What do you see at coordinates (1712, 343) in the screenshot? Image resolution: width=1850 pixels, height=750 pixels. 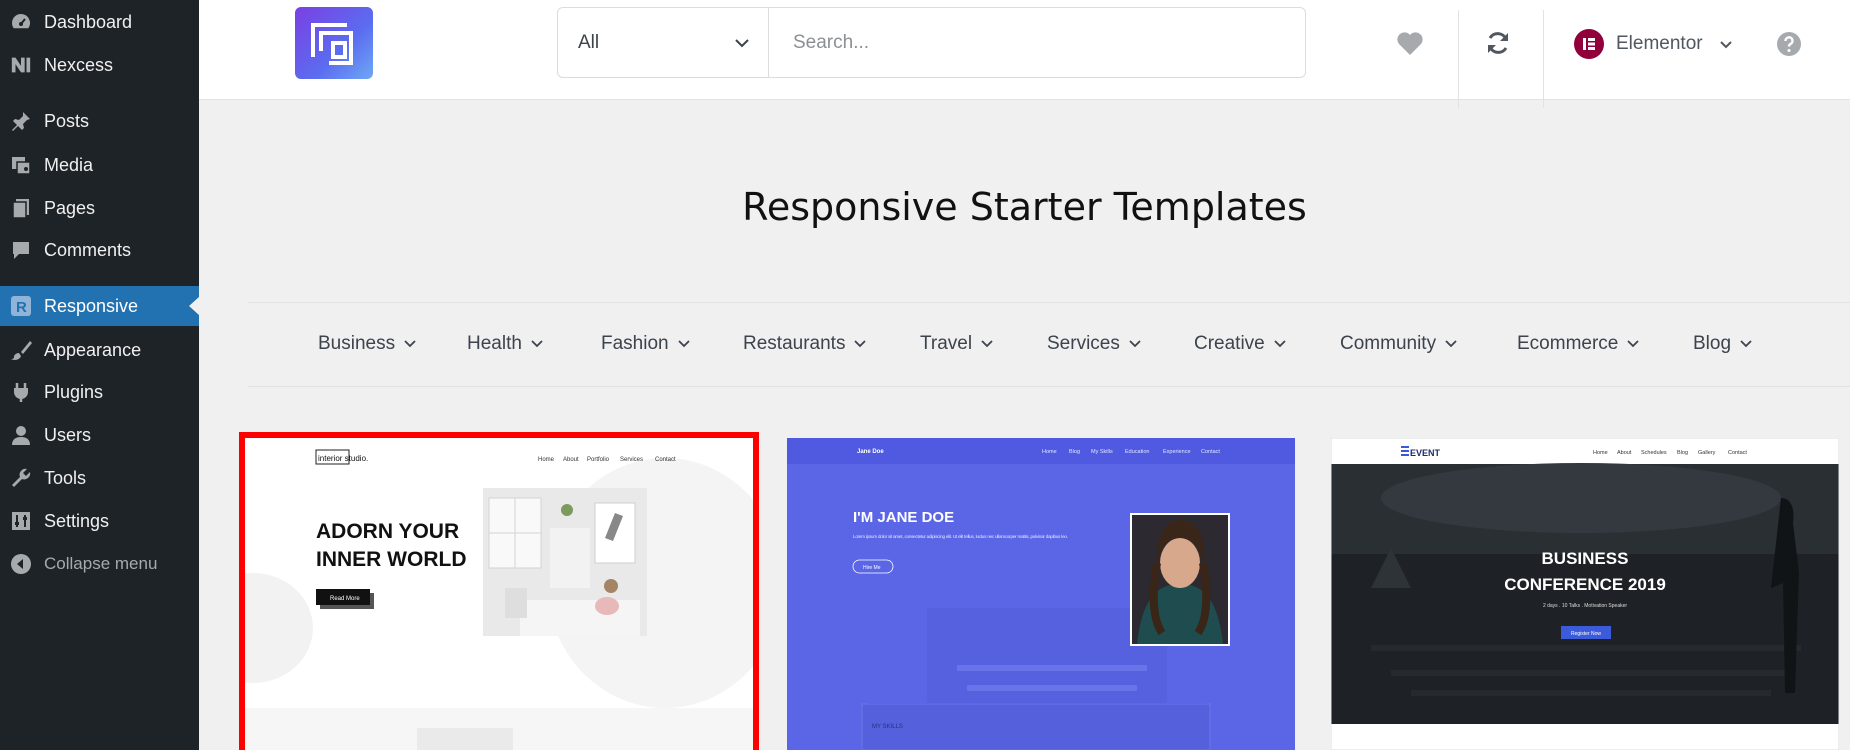 I see `category-label: Blog` at bounding box center [1712, 343].